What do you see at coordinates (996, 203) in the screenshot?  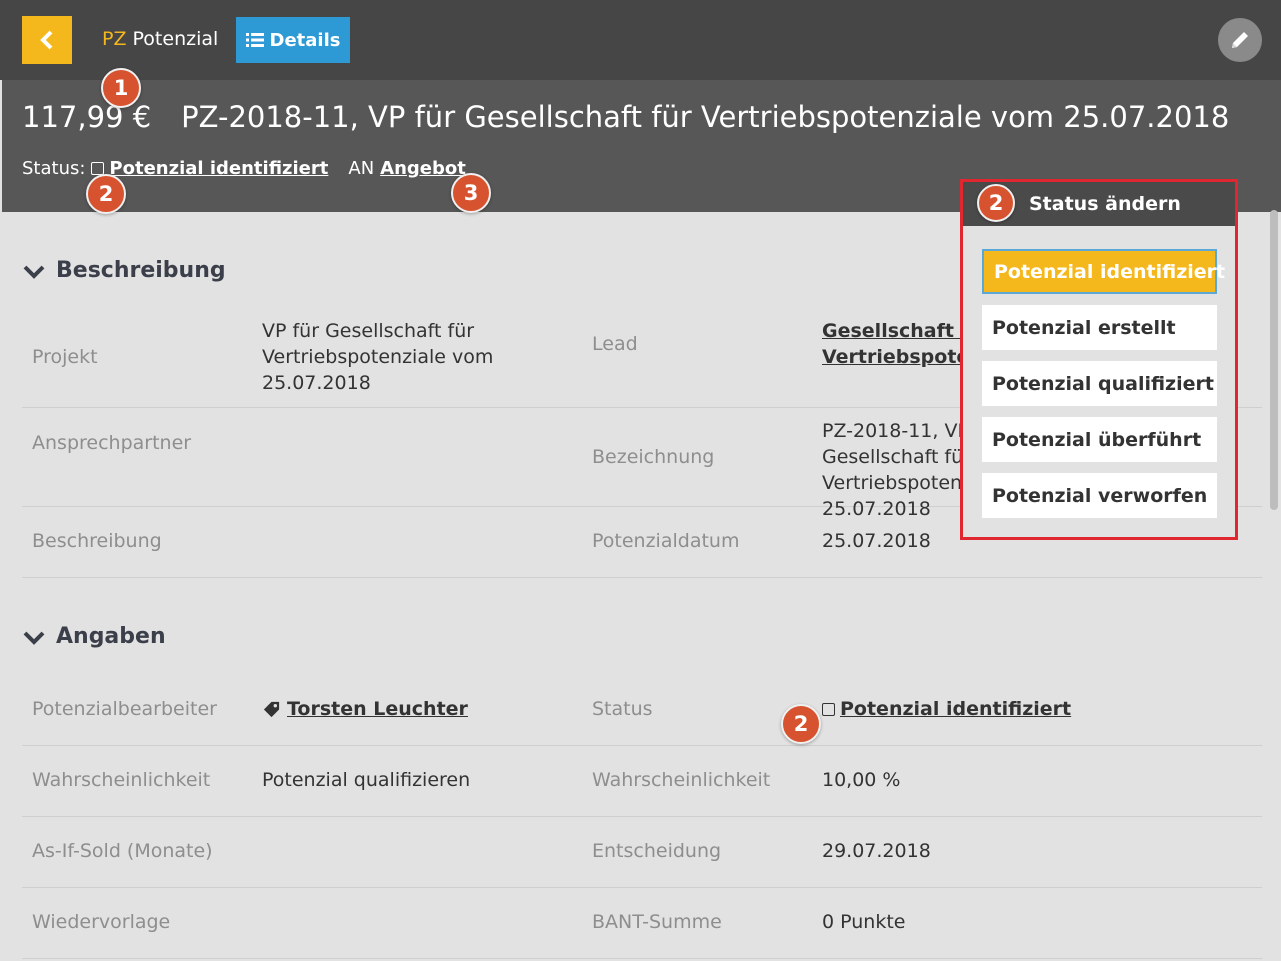 I see `callout-badge-2-popup: 2` at bounding box center [996, 203].